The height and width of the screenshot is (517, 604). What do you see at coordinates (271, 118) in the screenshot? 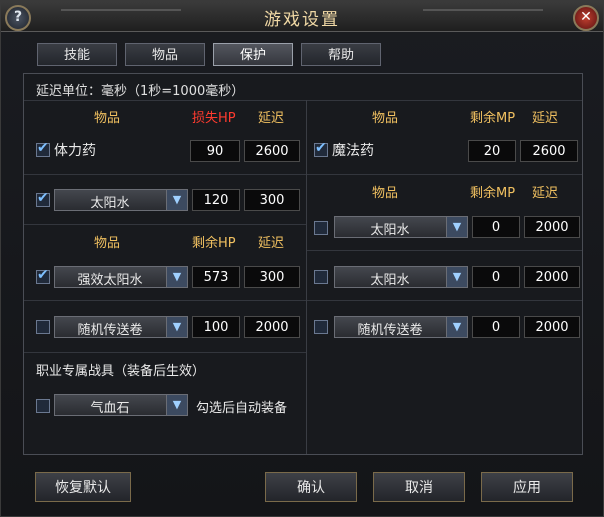
I see `left-header-delay: 延迟` at bounding box center [271, 118].